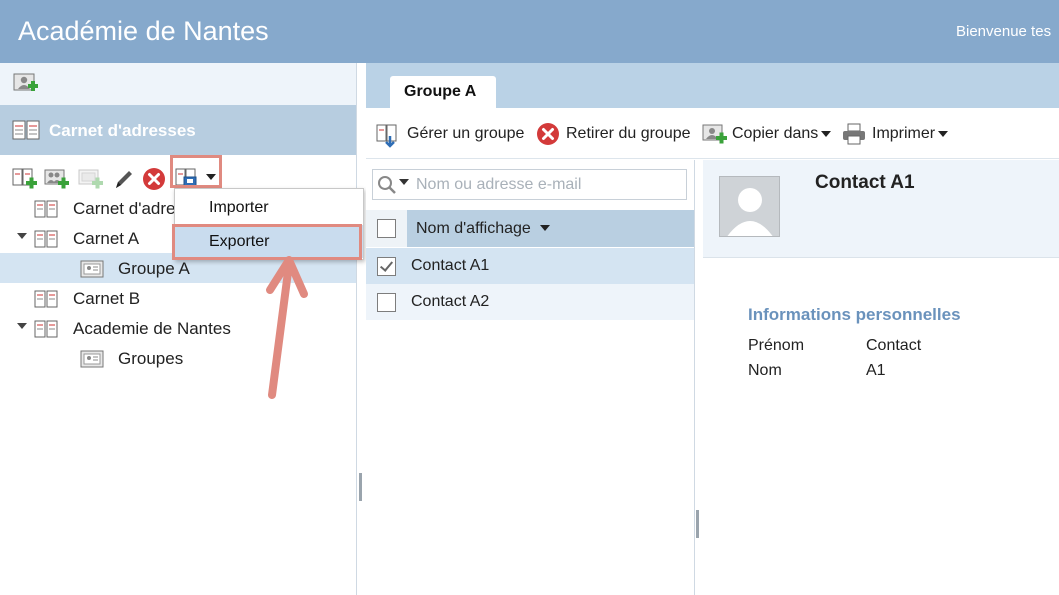 This screenshot has width=1059, height=595. What do you see at coordinates (776, 345) in the screenshot?
I see `field-label-first-name: Prénom` at bounding box center [776, 345].